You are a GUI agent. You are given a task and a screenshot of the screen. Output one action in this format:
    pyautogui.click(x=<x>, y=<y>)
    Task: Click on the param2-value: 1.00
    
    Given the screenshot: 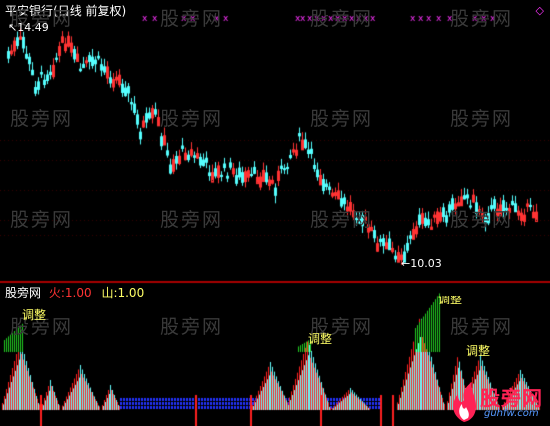 What is the action you would take?
    pyautogui.click(x=131, y=293)
    